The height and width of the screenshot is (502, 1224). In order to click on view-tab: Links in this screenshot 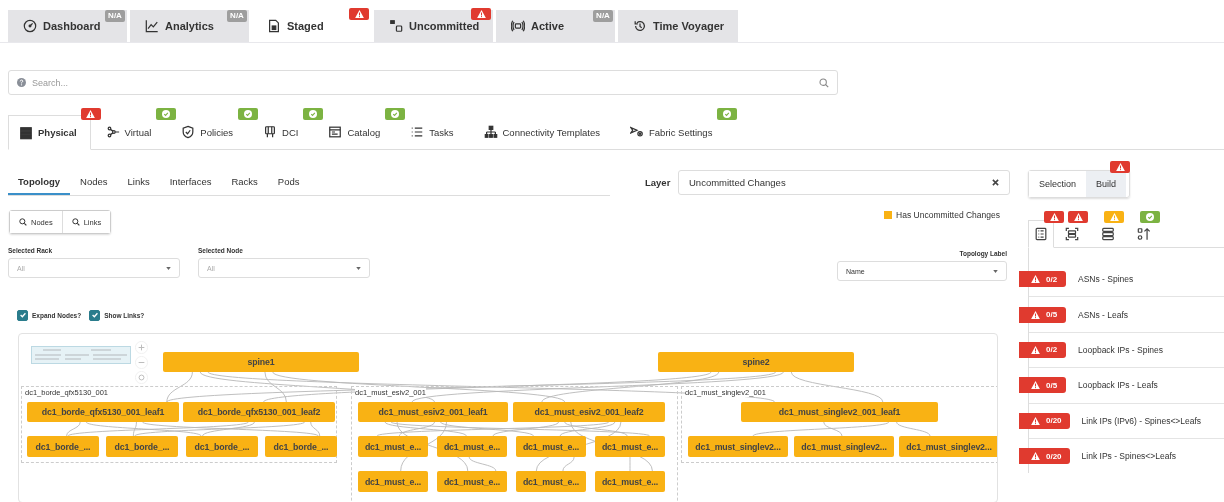, I will do `click(138, 182)`.